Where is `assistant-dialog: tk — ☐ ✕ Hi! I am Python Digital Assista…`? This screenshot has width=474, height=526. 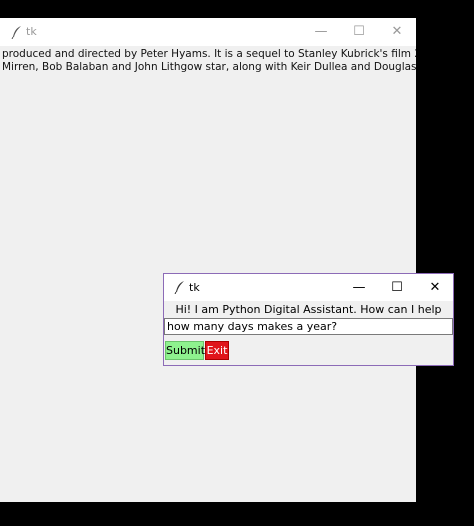
assistant-dialog: tk — ☐ ✕ Hi! I am Python Digital Assista… is located at coordinates (308, 319).